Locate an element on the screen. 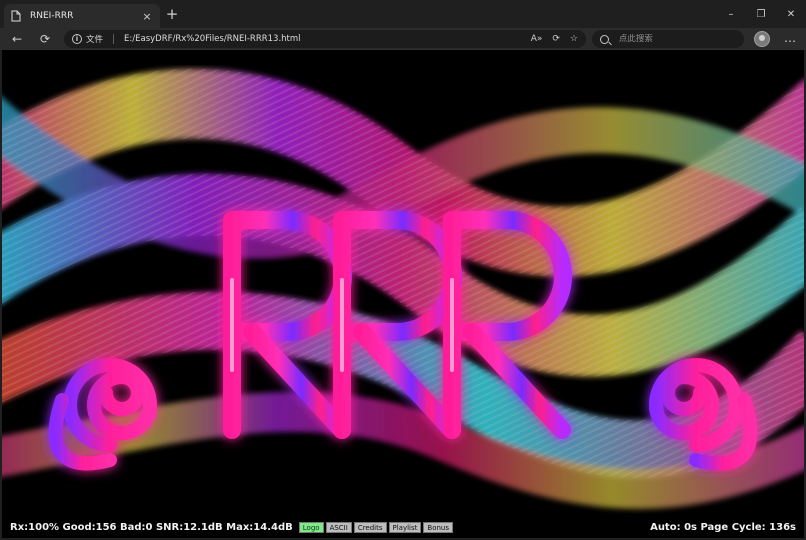 The image size is (806, 540). tab-close-icon: × is located at coordinates (147, 16).